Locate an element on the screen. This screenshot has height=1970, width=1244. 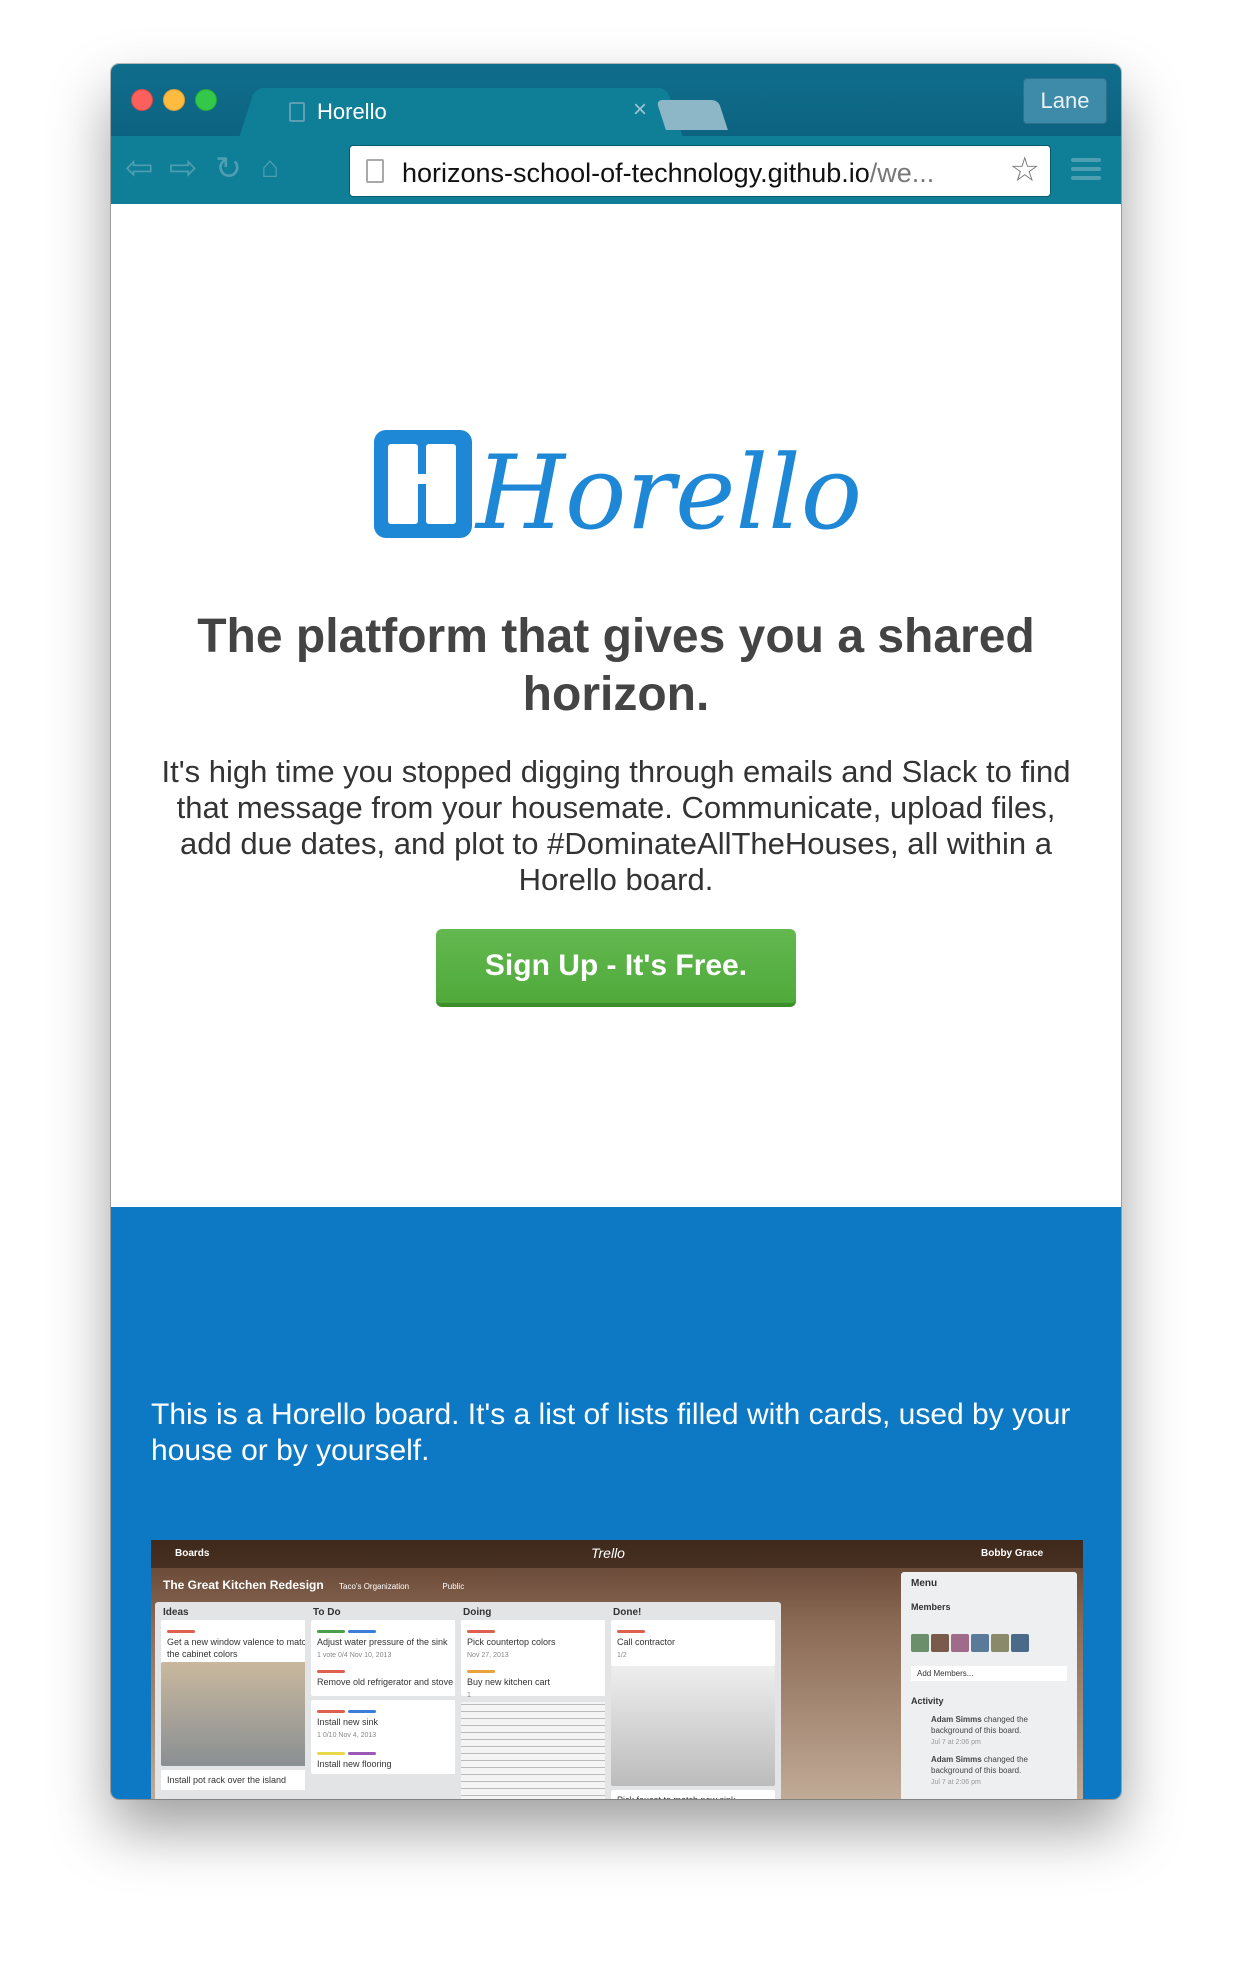
page-icon is located at coordinates (375, 171).